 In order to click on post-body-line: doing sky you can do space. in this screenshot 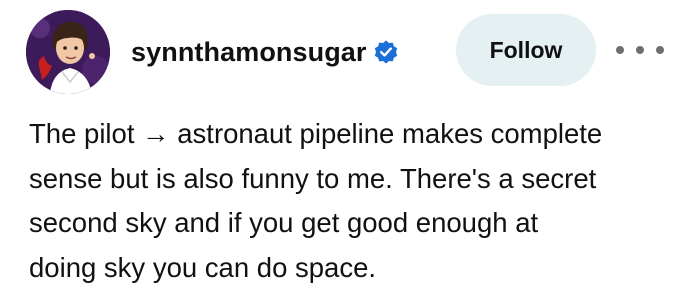, I will do `click(203, 267)`.